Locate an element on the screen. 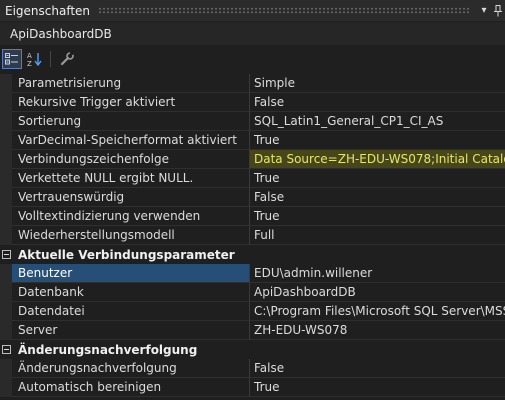 The image size is (505, 400). property-row: Vertrauenswürdig False is located at coordinates (252, 197).